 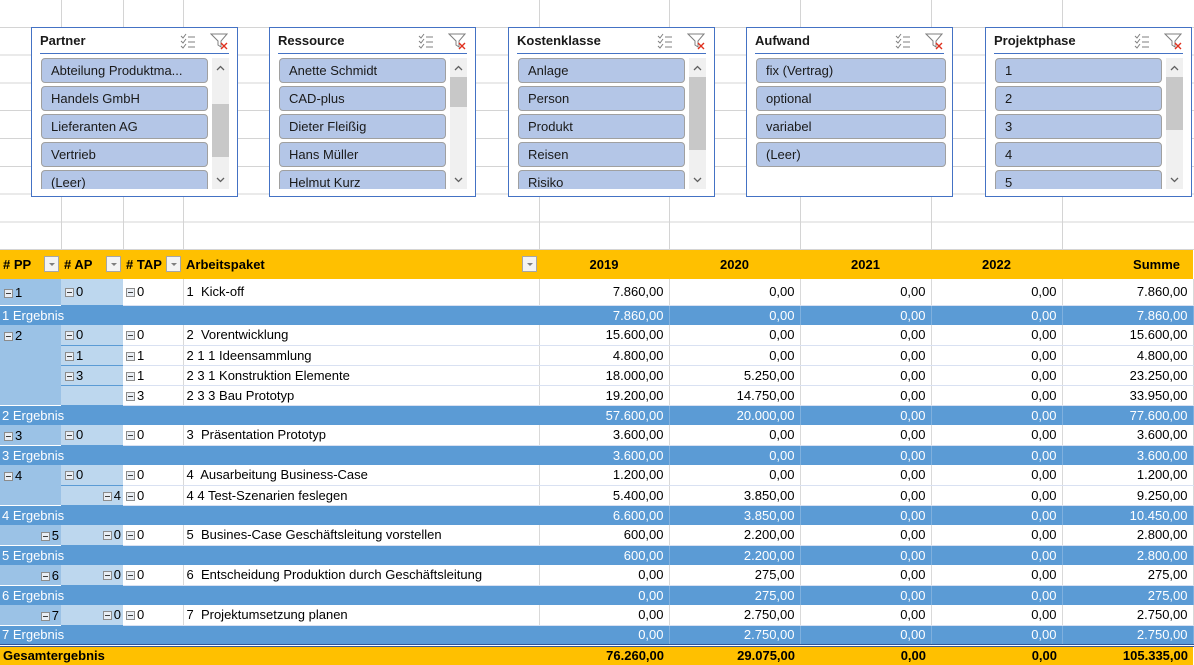 What do you see at coordinates (1078, 98) in the screenshot?
I see `slicer-item: 2` at bounding box center [1078, 98].